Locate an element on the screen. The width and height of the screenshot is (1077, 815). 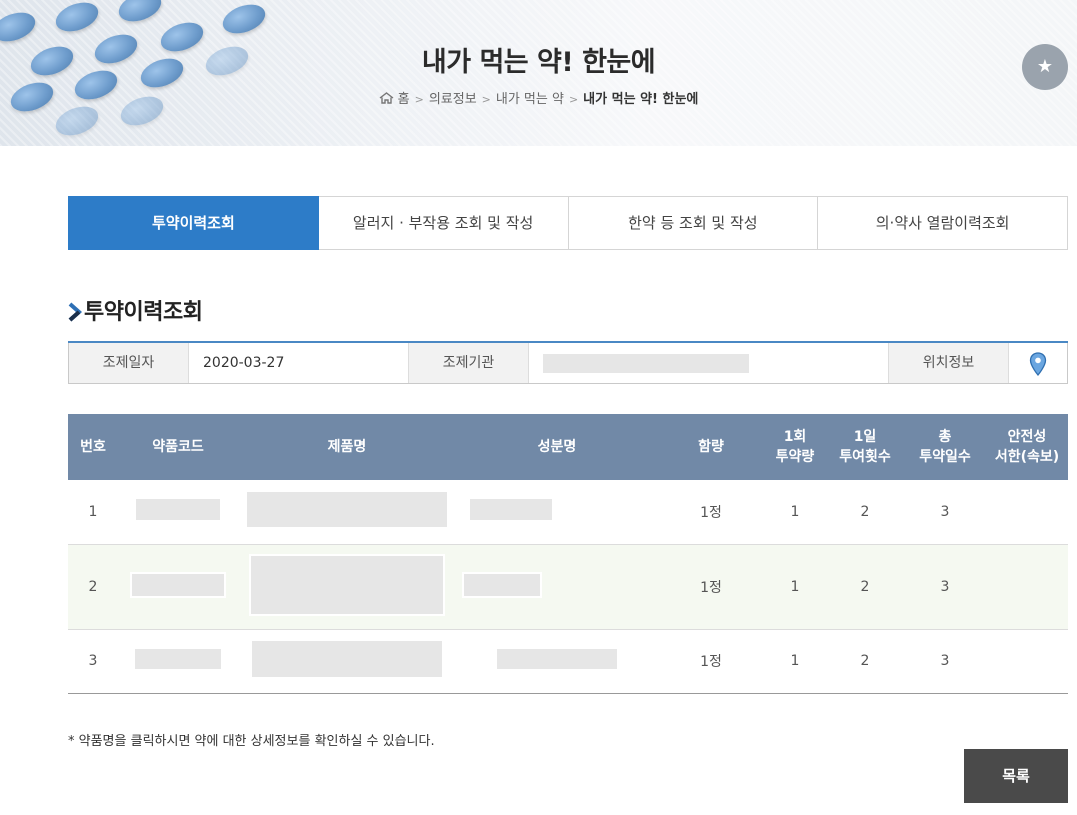
table-row: 3 1정 1 2 3 is located at coordinates (568, 661).